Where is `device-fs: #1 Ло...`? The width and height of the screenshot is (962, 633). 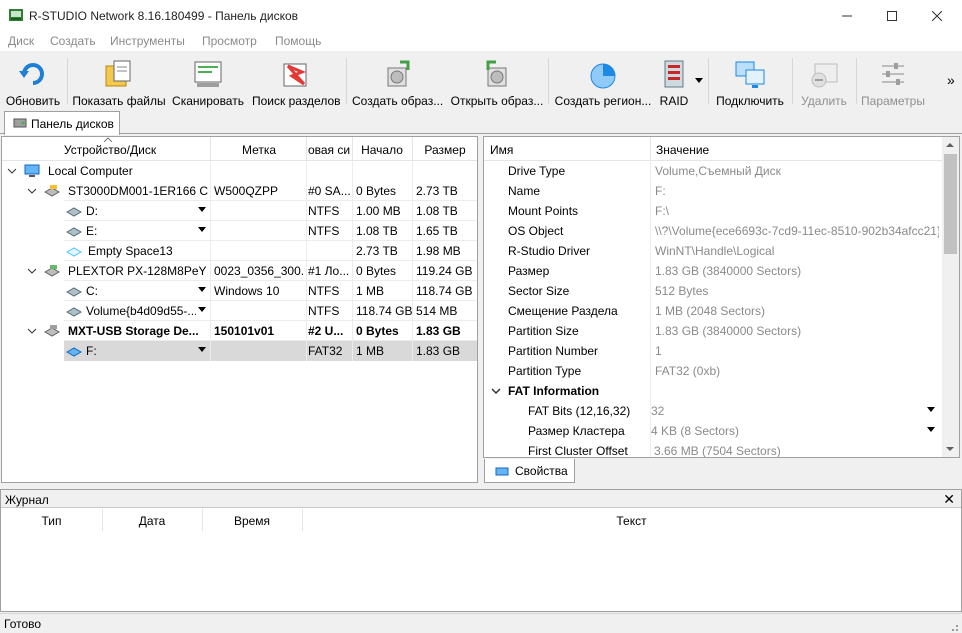
device-fs: #1 Ло... is located at coordinates (329, 271).